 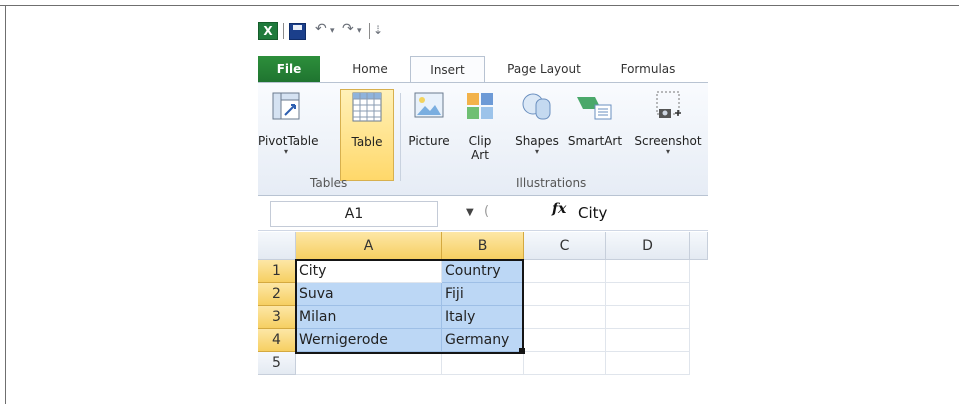 I want to click on cell-c4, so click(x=565, y=340).